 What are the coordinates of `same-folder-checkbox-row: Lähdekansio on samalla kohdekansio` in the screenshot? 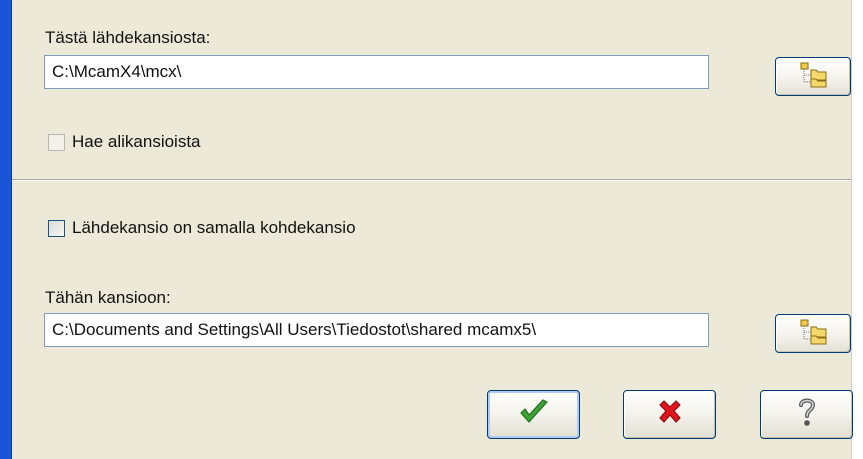 It's located at (202, 228).